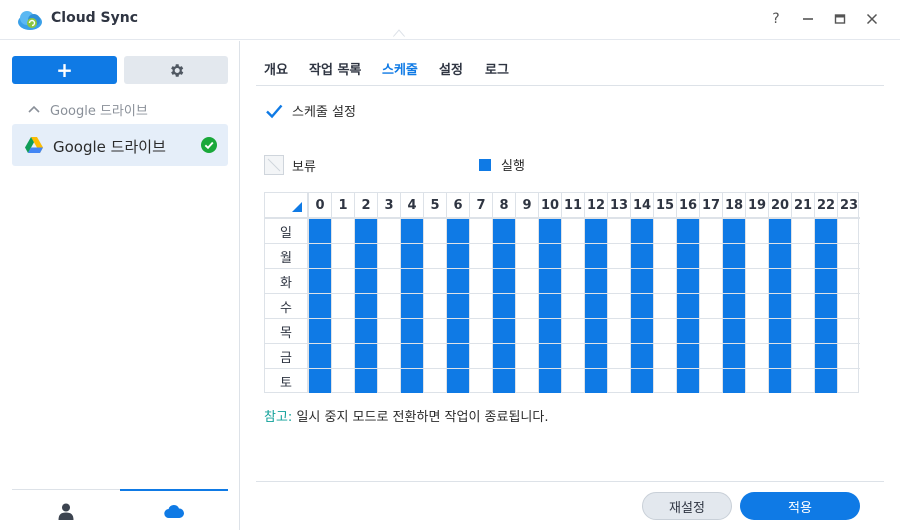 The width and height of the screenshot is (900, 530). What do you see at coordinates (400, 68) in the screenshot?
I see `tab-schedule: 스케줄` at bounding box center [400, 68].